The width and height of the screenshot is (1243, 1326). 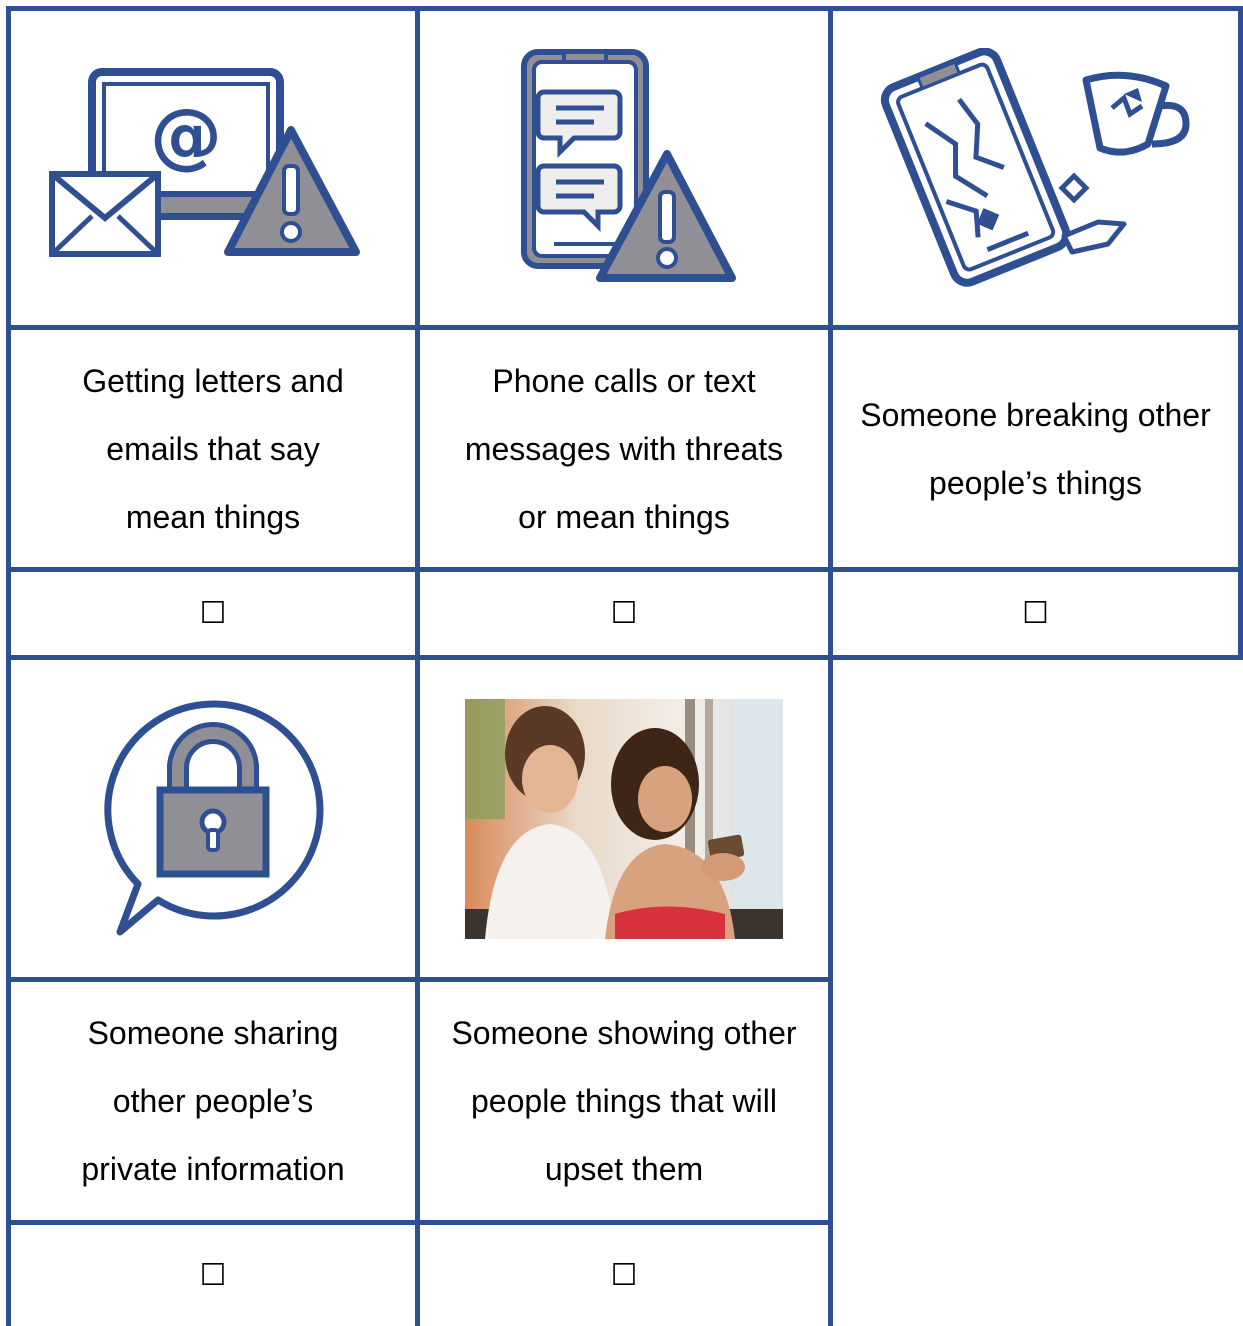 I want to click on two-women-looking-at-phone-photo, so click(x=624, y=818).